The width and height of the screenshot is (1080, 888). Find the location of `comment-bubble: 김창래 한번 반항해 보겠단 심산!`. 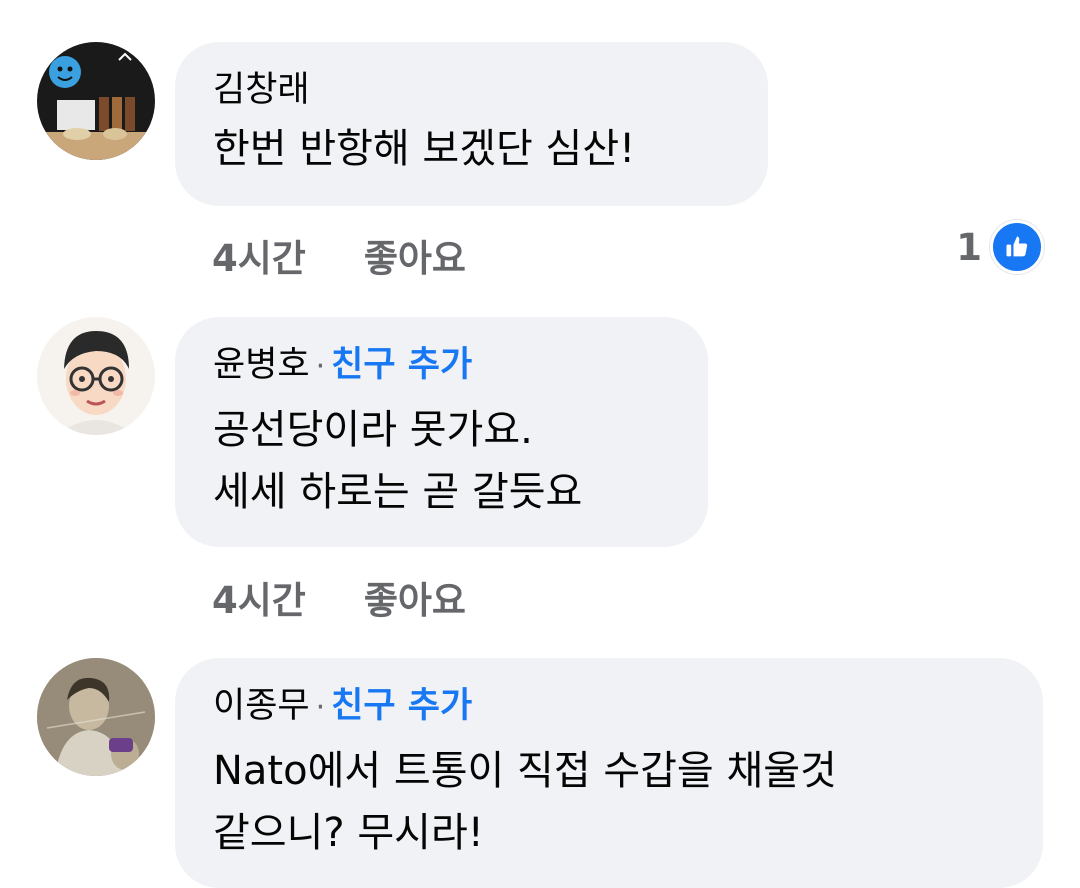

comment-bubble: 김창래 한번 반항해 보겠단 심산! is located at coordinates (471, 124).